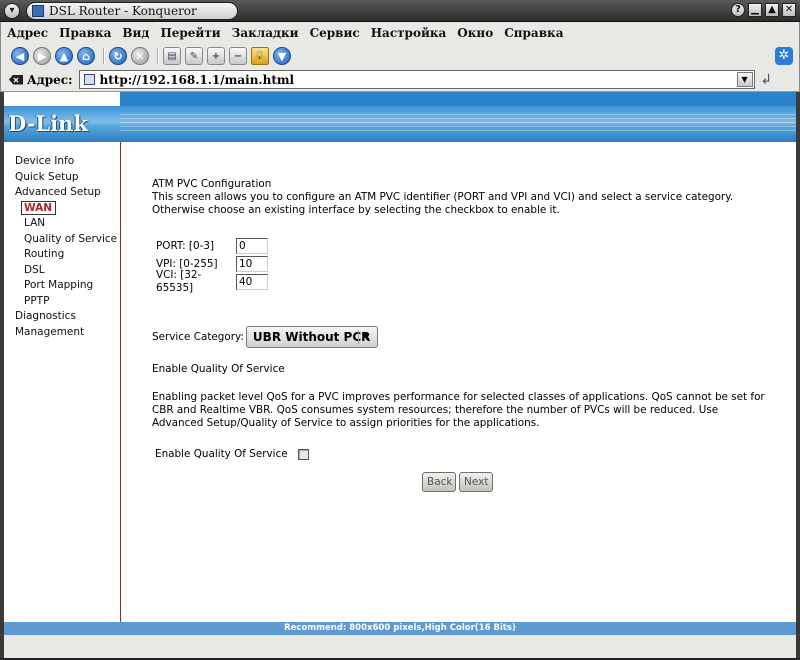 The height and width of the screenshot is (660, 800). Describe the element at coordinates (197, 79) in the screenshot. I see `url-text: http://192.168.1.1/main.html` at that location.